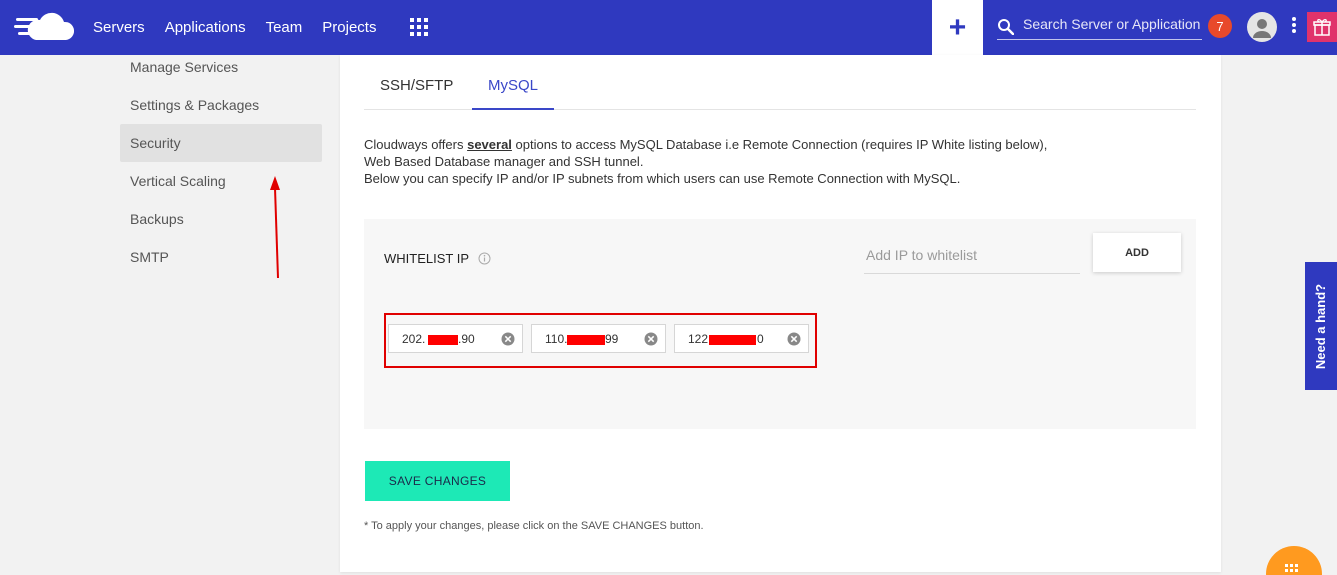 Image resolution: width=1337 pixels, height=575 pixels. What do you see at coordinates (221, 219) in the screenshot?
I see `sidebar-item-backups: Backups` at bounding box center [221, 219].